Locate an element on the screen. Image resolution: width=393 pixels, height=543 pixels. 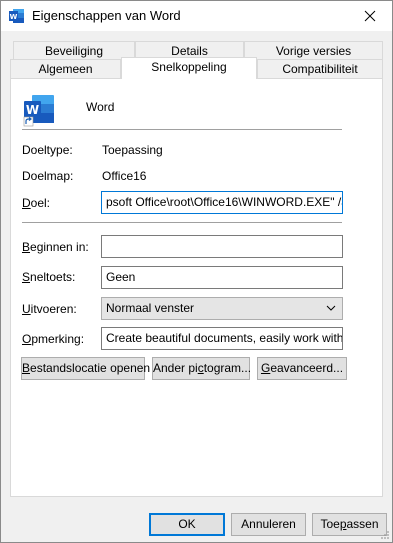
cancel-button: Annuleren is located at coordinates (268, 524).